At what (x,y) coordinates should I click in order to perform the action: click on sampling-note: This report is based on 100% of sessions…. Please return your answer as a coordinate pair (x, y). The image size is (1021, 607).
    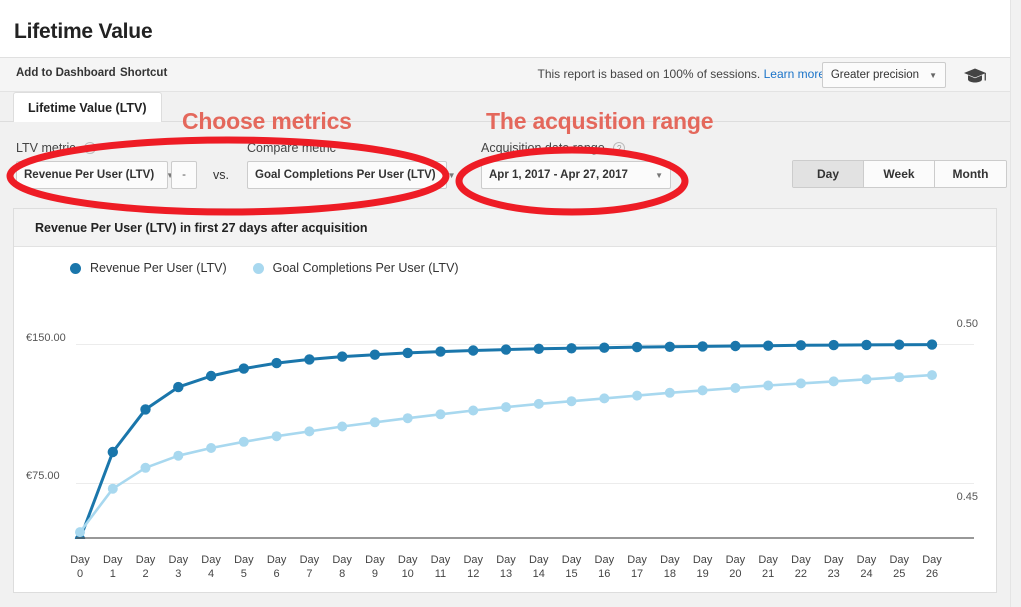
    Looking at the image, I should click on (681, 74).